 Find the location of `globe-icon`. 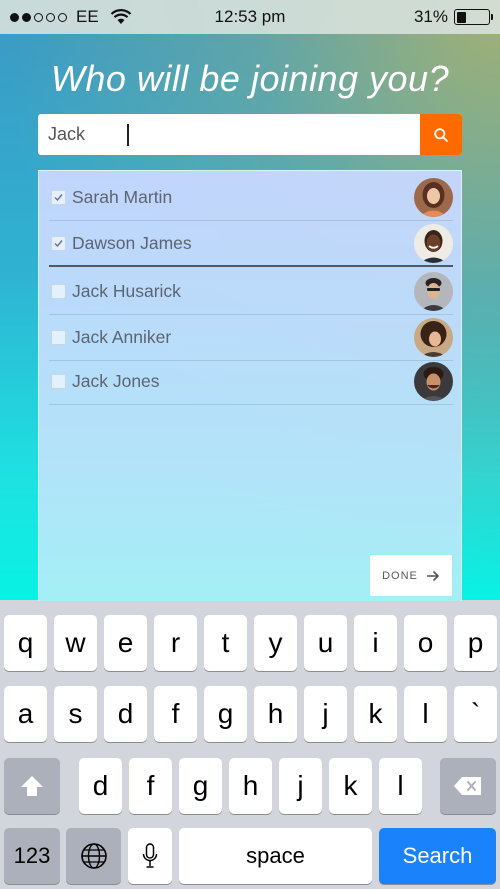

globe-icon is located at coordinates (93, 856).